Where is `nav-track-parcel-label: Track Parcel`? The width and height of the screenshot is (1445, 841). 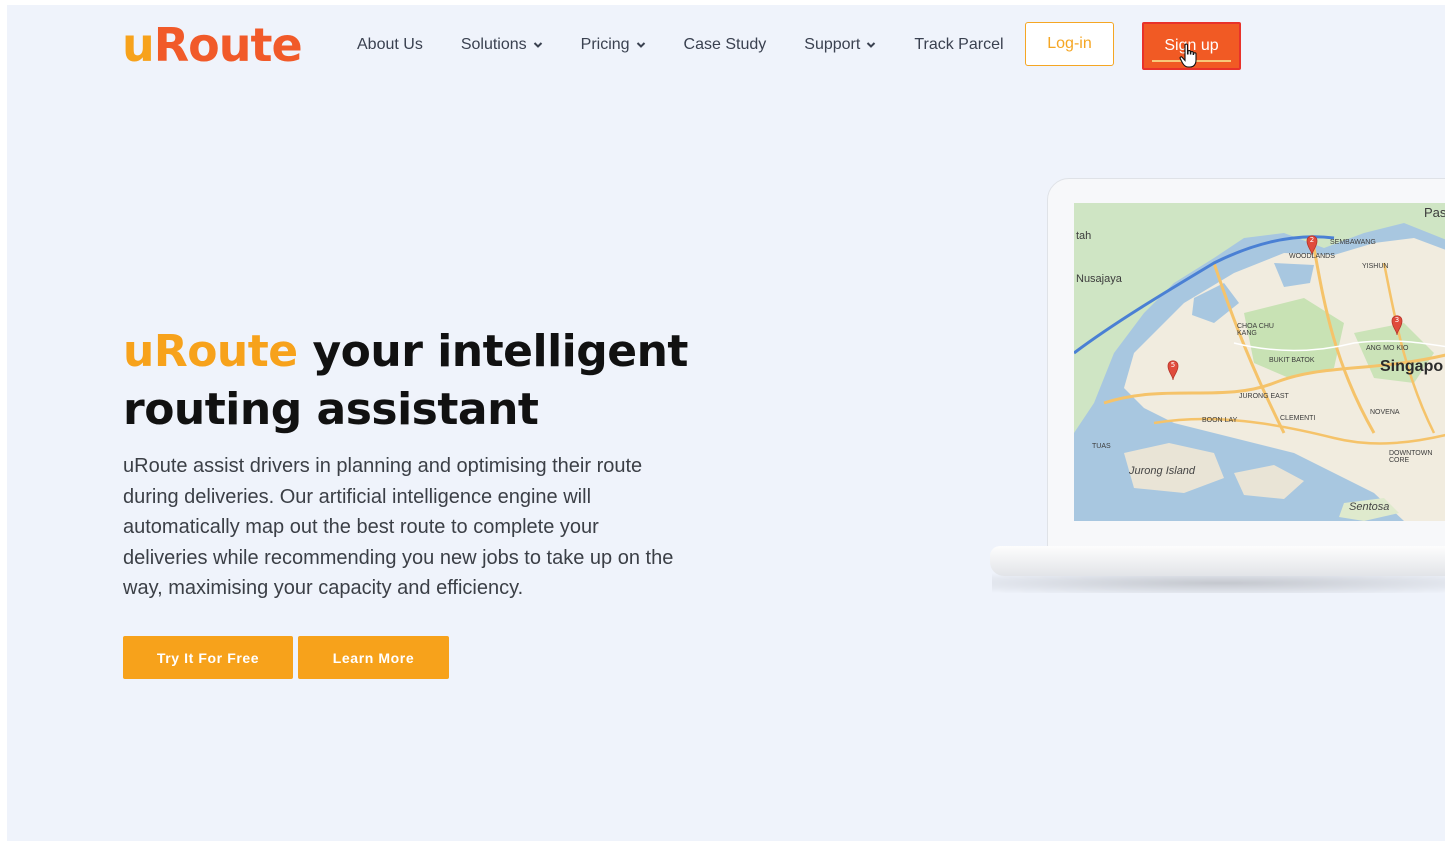
nav-track-parcel-label: Track Parcel is located at coordinates (959, 44).